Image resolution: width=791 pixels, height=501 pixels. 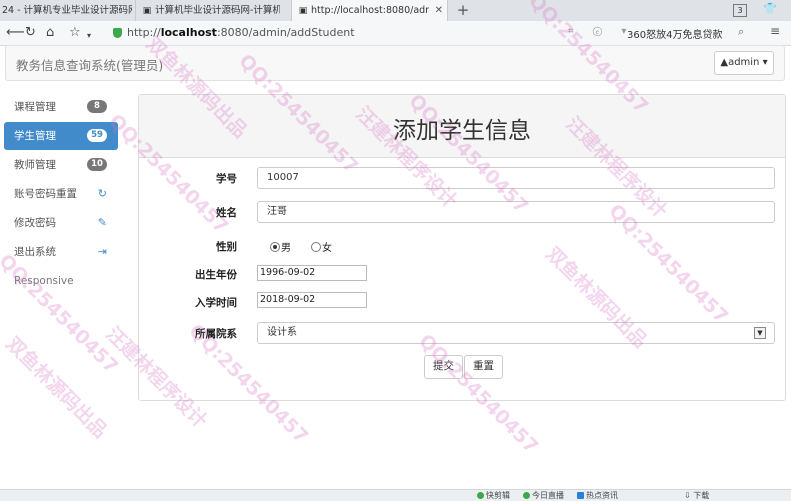 What do you see at coordinates (89, 64) in the screenshot?
I see `app-brand: 教务信息查询系统(管理员)` at bounding box center [89, 64].